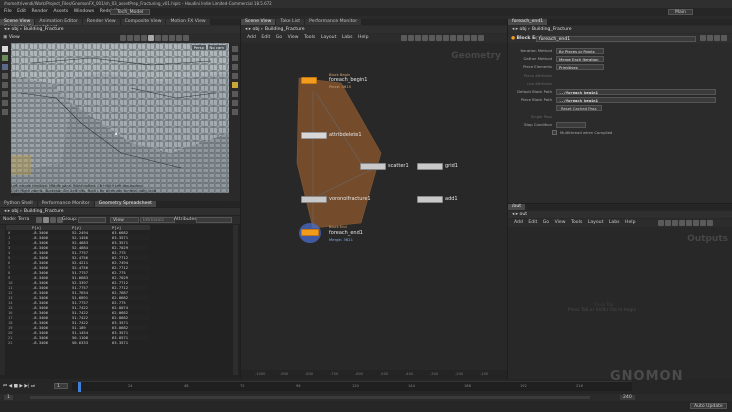 The height and width of the screenshot is (412, 732). What do you see at coordinates (235, 103) in the screenshot?
I see `snap-icon` at bounding box center [235, 103].